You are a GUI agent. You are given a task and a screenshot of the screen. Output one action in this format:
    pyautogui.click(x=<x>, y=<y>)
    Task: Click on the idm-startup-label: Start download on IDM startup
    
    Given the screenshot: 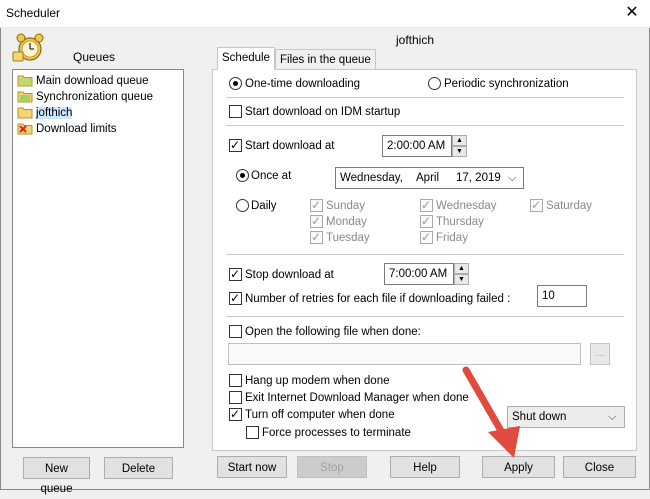 What is the action you would take?
    pyautogui.click(x=323, y=112)
    